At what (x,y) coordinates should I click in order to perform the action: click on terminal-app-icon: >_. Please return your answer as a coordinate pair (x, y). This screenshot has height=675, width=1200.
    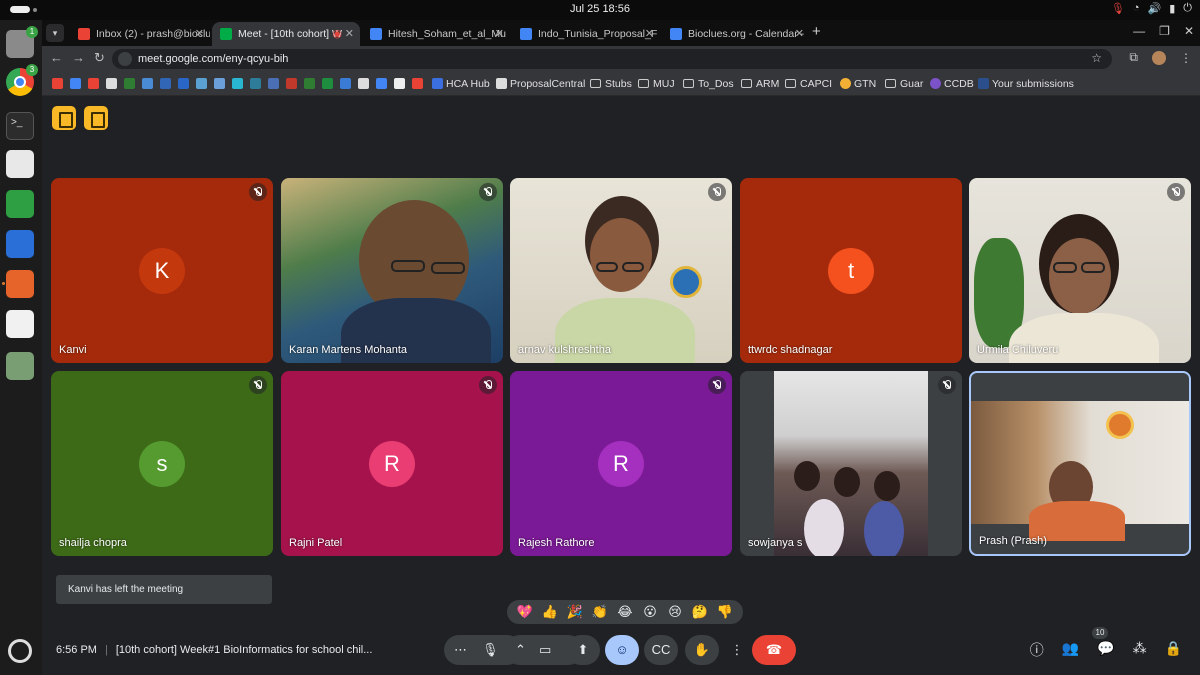
    Looking at the image, I should click on (20, 126).